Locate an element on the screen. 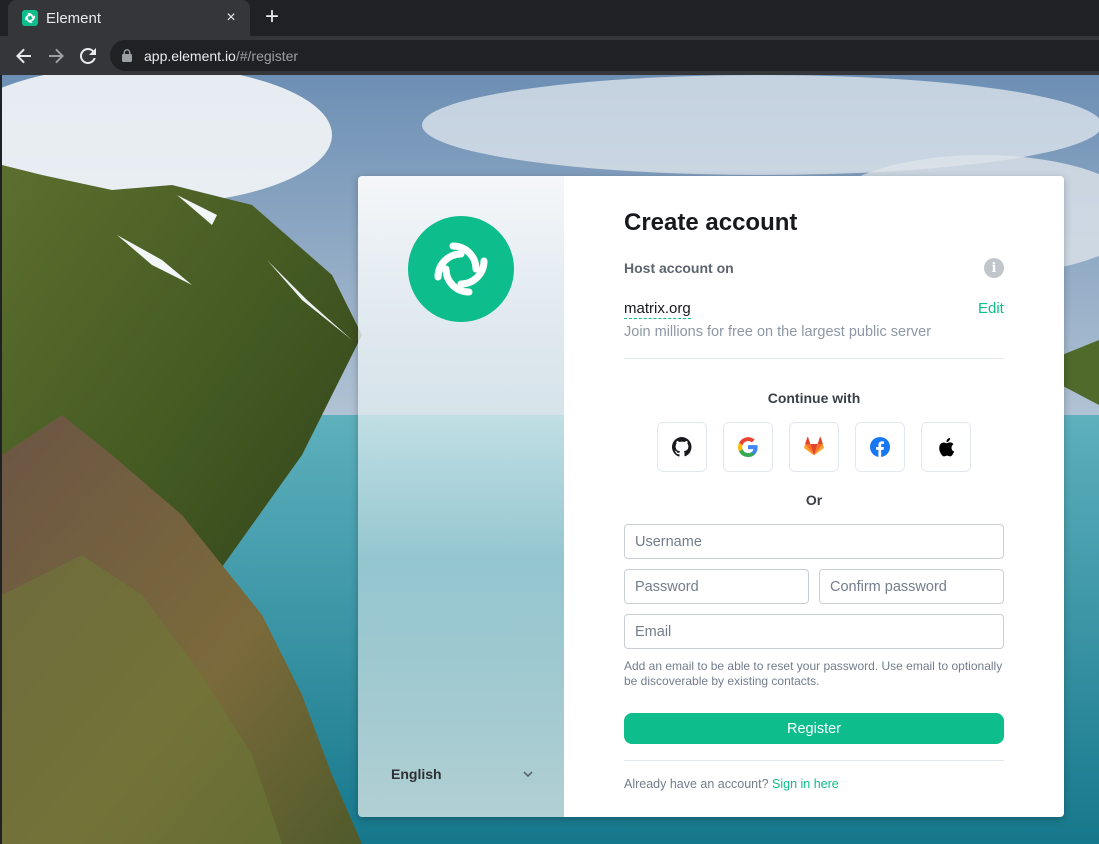 The image size is (1099, 844). auth-sidebar: English is located at coordinates (461, 496).